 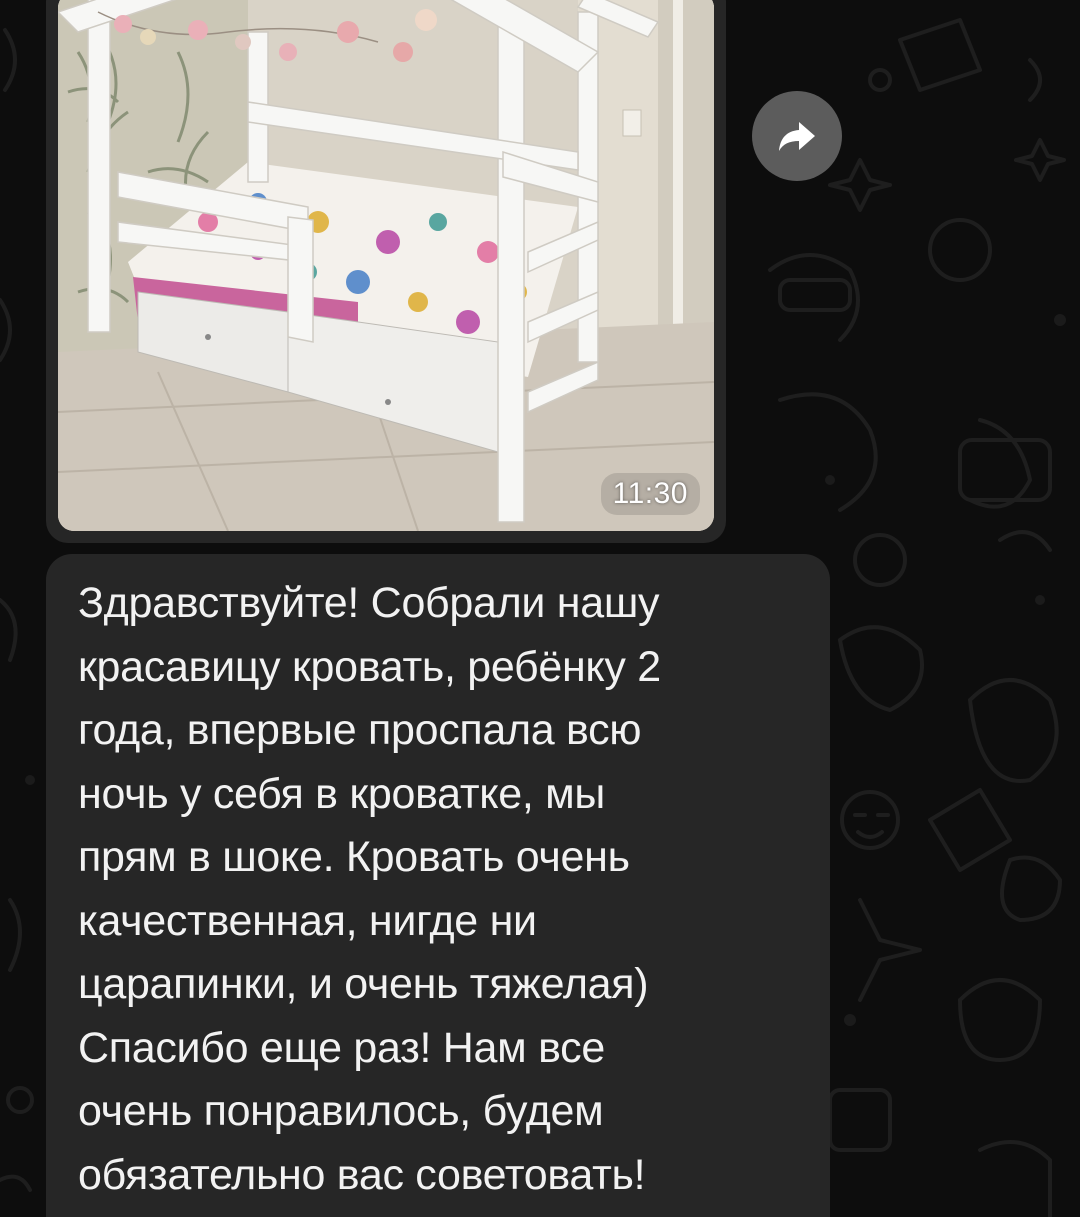 What do you see at coordinates (354, 857) in the screenshot?
I see `message-line: прям в шоке. Кровать очень` at bounding box center [354, 857].